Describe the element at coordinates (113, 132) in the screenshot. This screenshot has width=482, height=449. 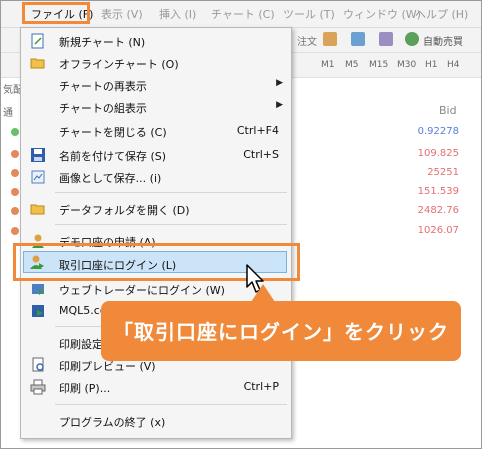
I see `menu-item-label: チャートを閉じる (C)` at that location.